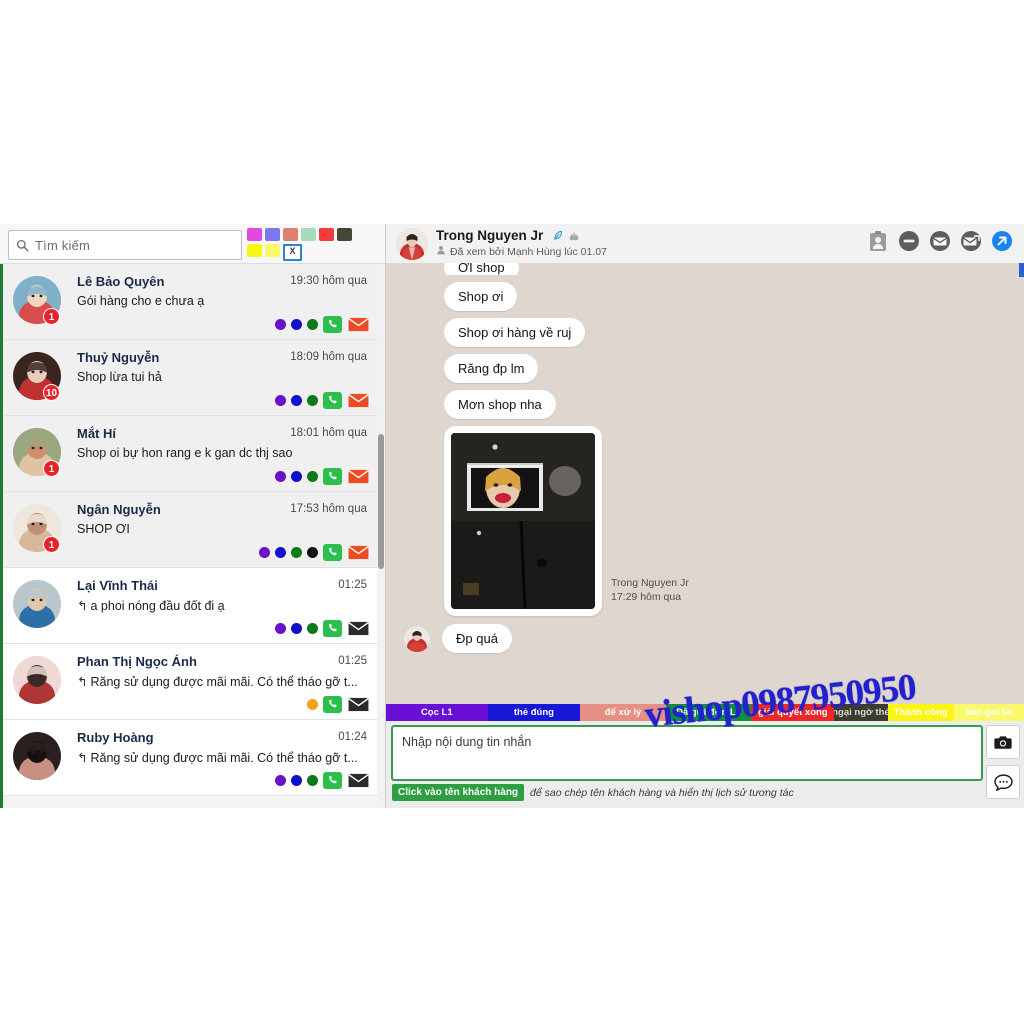 Image resolution: width=1024 pixels, height=1024 pixels. I want to click on conversation-name: Thuỷ Nguyễn, so click(118, 357).